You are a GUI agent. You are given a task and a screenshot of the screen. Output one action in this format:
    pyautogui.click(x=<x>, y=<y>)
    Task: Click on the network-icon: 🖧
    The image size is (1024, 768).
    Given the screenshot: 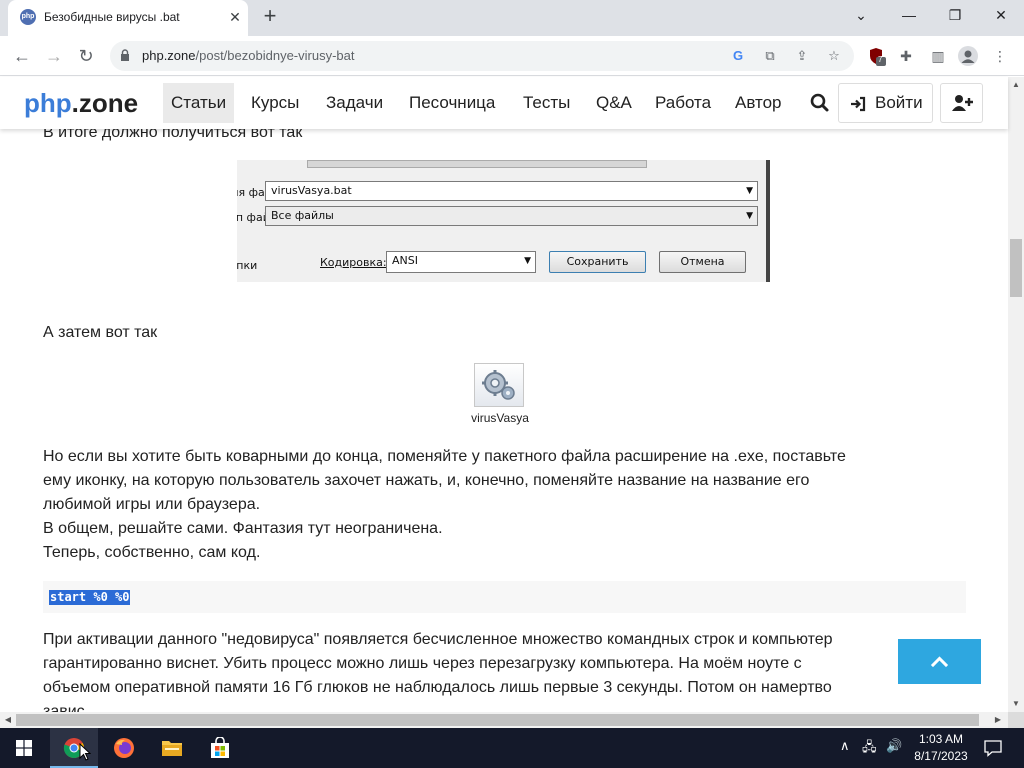 What is the action you would take?
    pyautogui.click(x=869, y=749)
    